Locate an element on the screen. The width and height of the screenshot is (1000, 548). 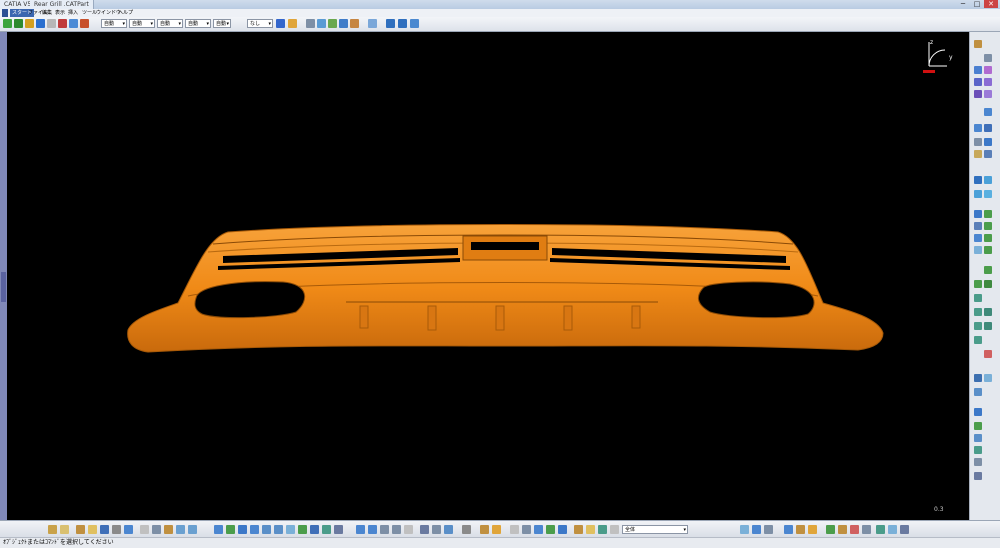
stop-icon is located at coordinates (854, 529).